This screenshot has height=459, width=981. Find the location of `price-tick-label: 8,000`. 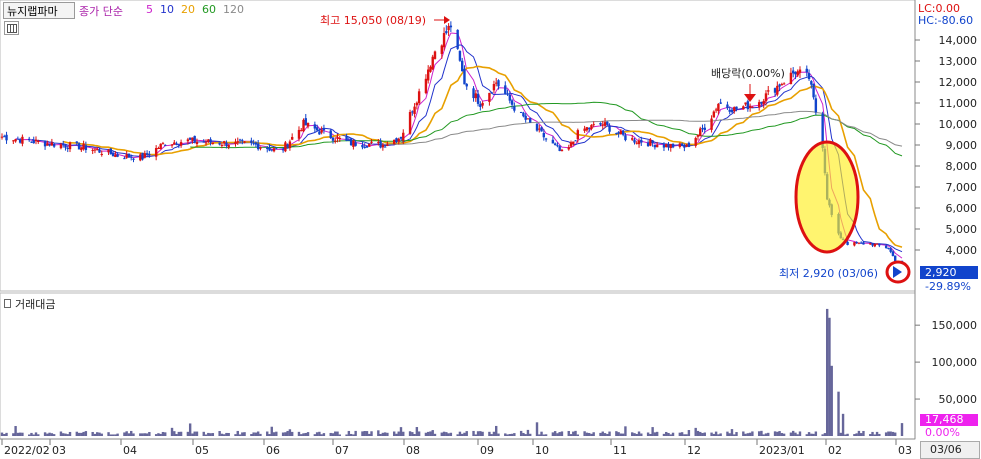

price-tick-label: 8,000 is located at coordinates (962, 166).